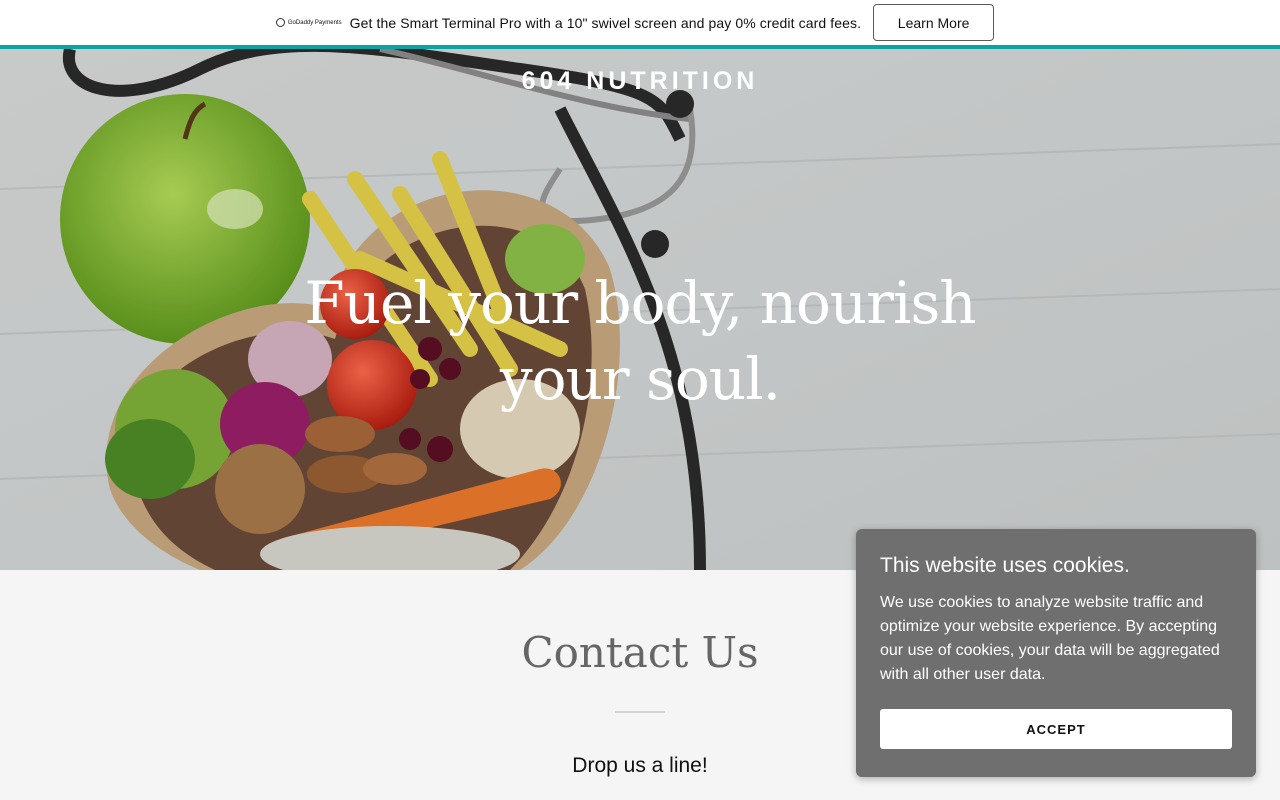 Image resolution: width=1280 pixels, height=800 pixels. Describe the element at coordinates (1005, 565) in the screenshot. I see `cookie-title: This website uses cookies.` at that location.